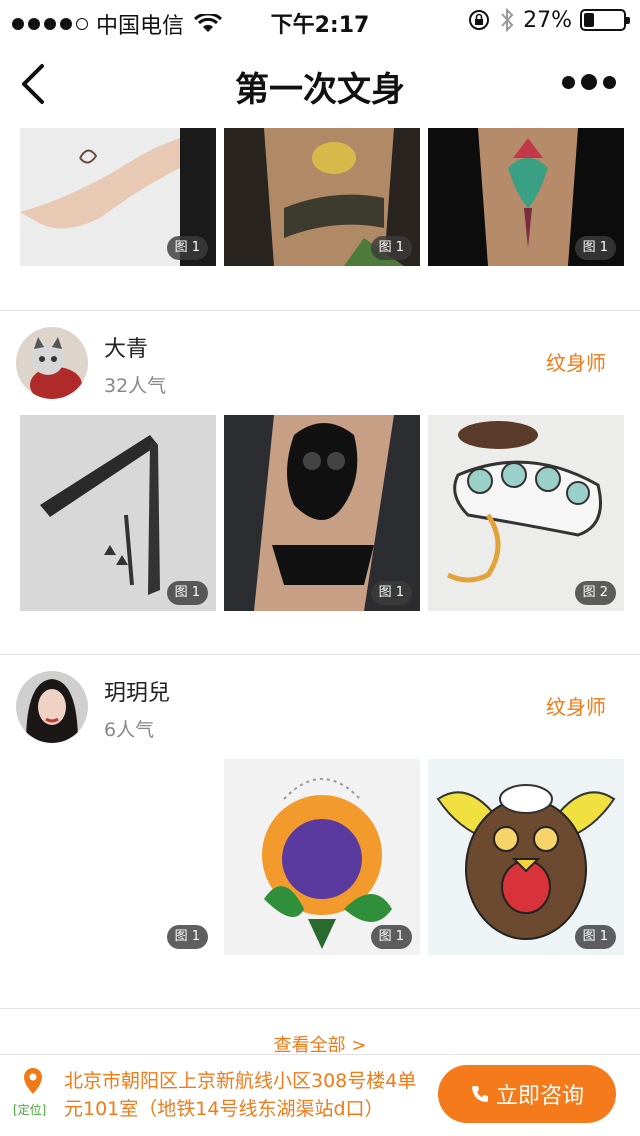 The width and height of the screenshot is (640, 1136). I want to click on consult-button: 立即咨询, so click(527, 1094).